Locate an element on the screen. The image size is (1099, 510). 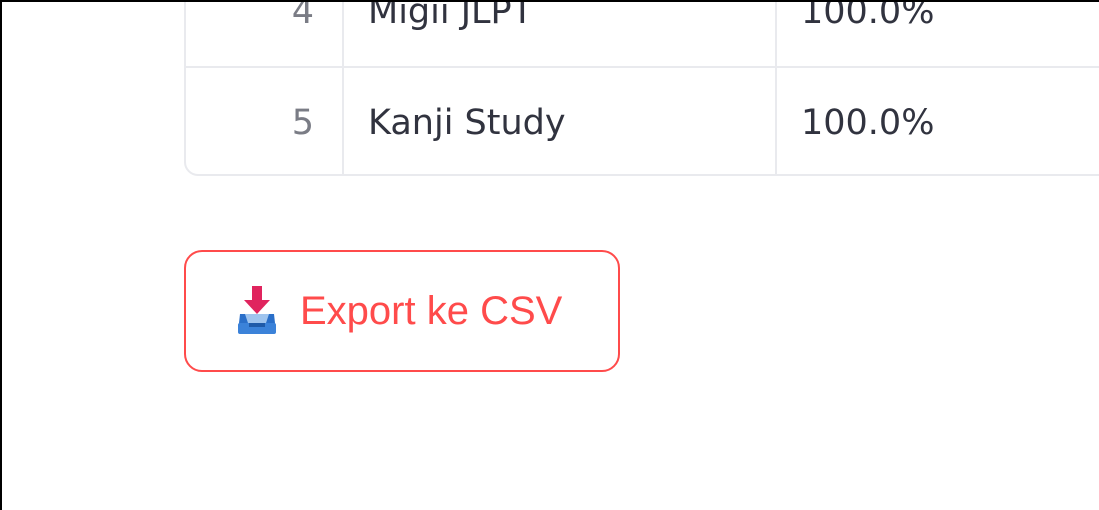
export-button-label: Export ke CSV is located at coordinates (431, 310).